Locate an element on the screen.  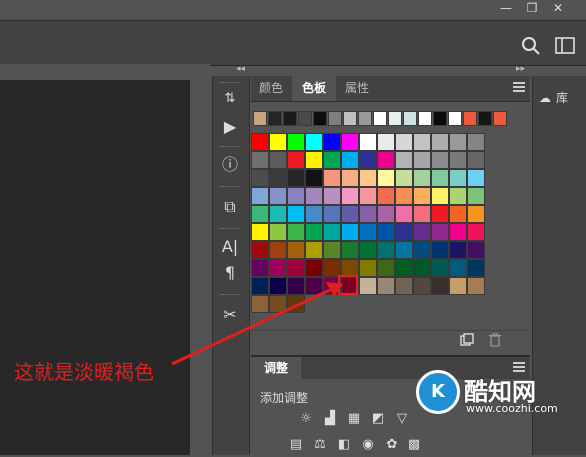
panel-menu-icon is located at coordinates (519, 87).